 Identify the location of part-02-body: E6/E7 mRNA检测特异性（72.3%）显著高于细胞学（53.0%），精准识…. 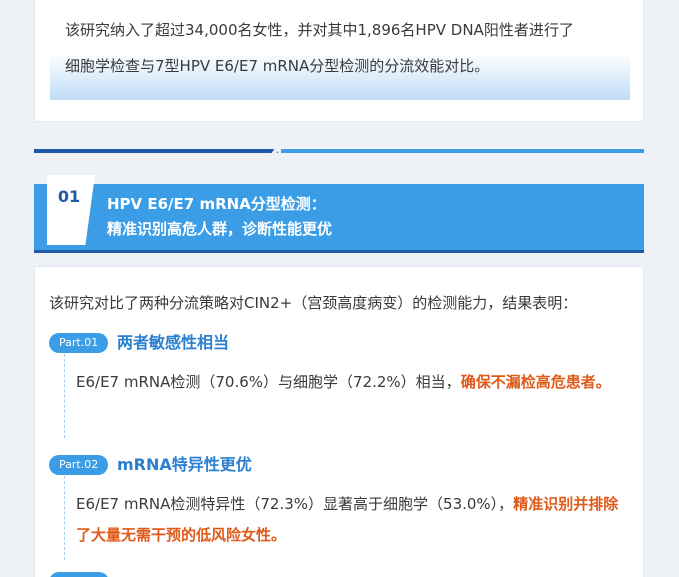
(353, 520).